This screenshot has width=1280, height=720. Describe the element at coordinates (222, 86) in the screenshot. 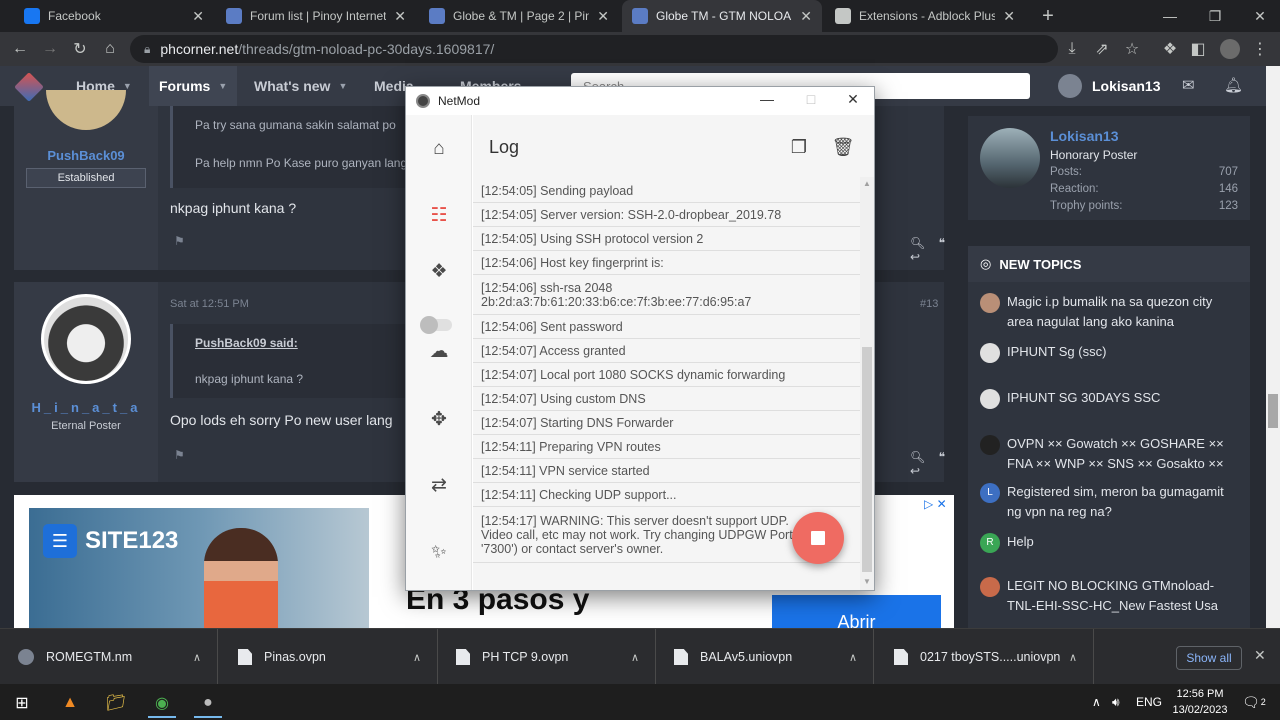

I see `chevron-down-icon: ▼` at that location.